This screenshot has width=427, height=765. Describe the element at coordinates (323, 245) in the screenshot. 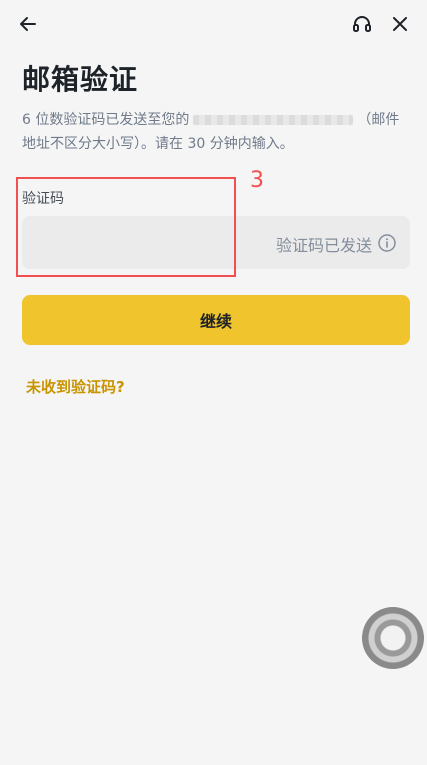

I see `code-sent-status: 验证码已发送` at that location.